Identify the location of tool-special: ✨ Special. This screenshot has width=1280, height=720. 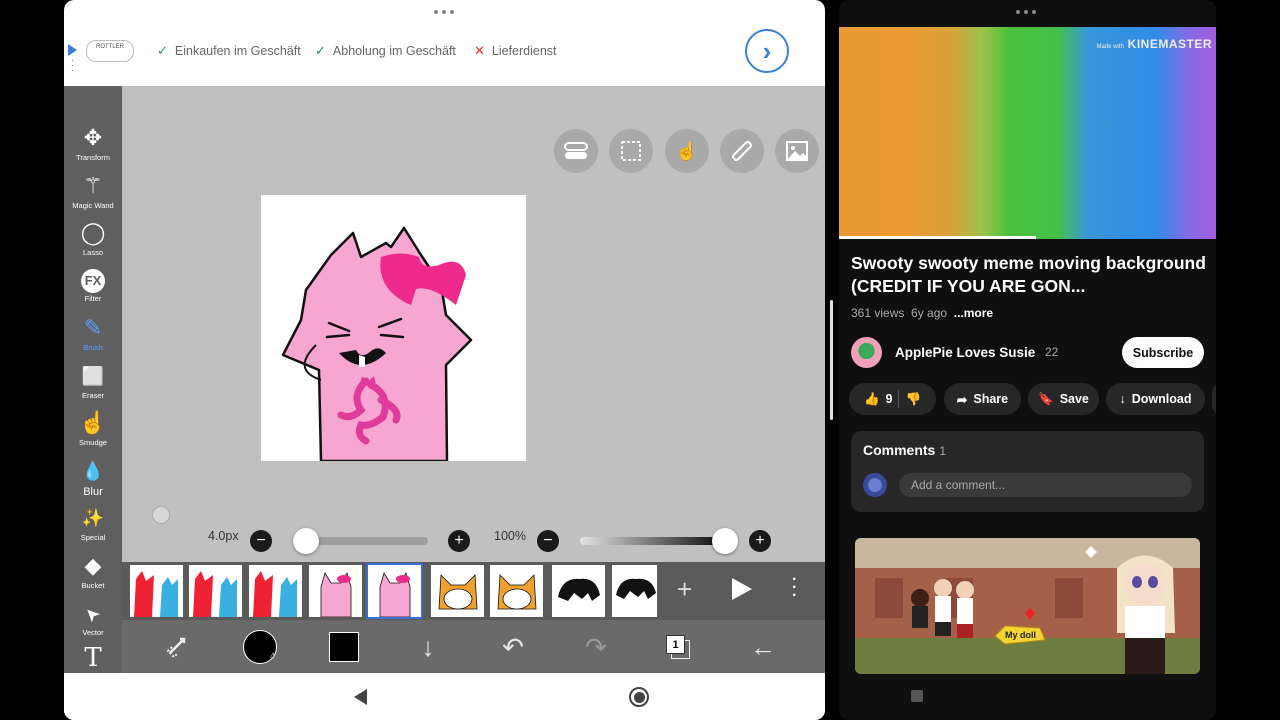
(93, 524).